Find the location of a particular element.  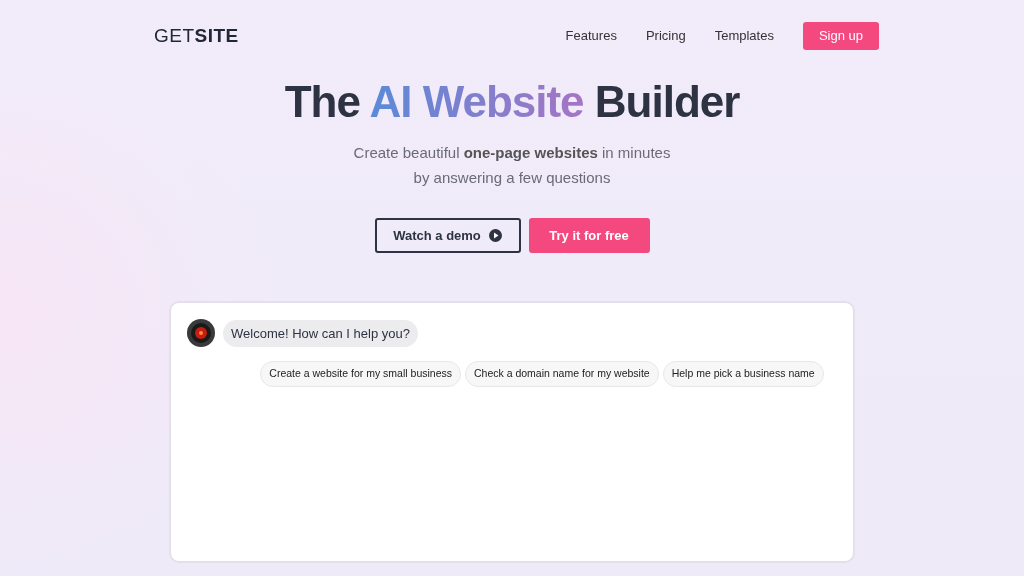

avatar-icon is located at coordinates (201, 333).